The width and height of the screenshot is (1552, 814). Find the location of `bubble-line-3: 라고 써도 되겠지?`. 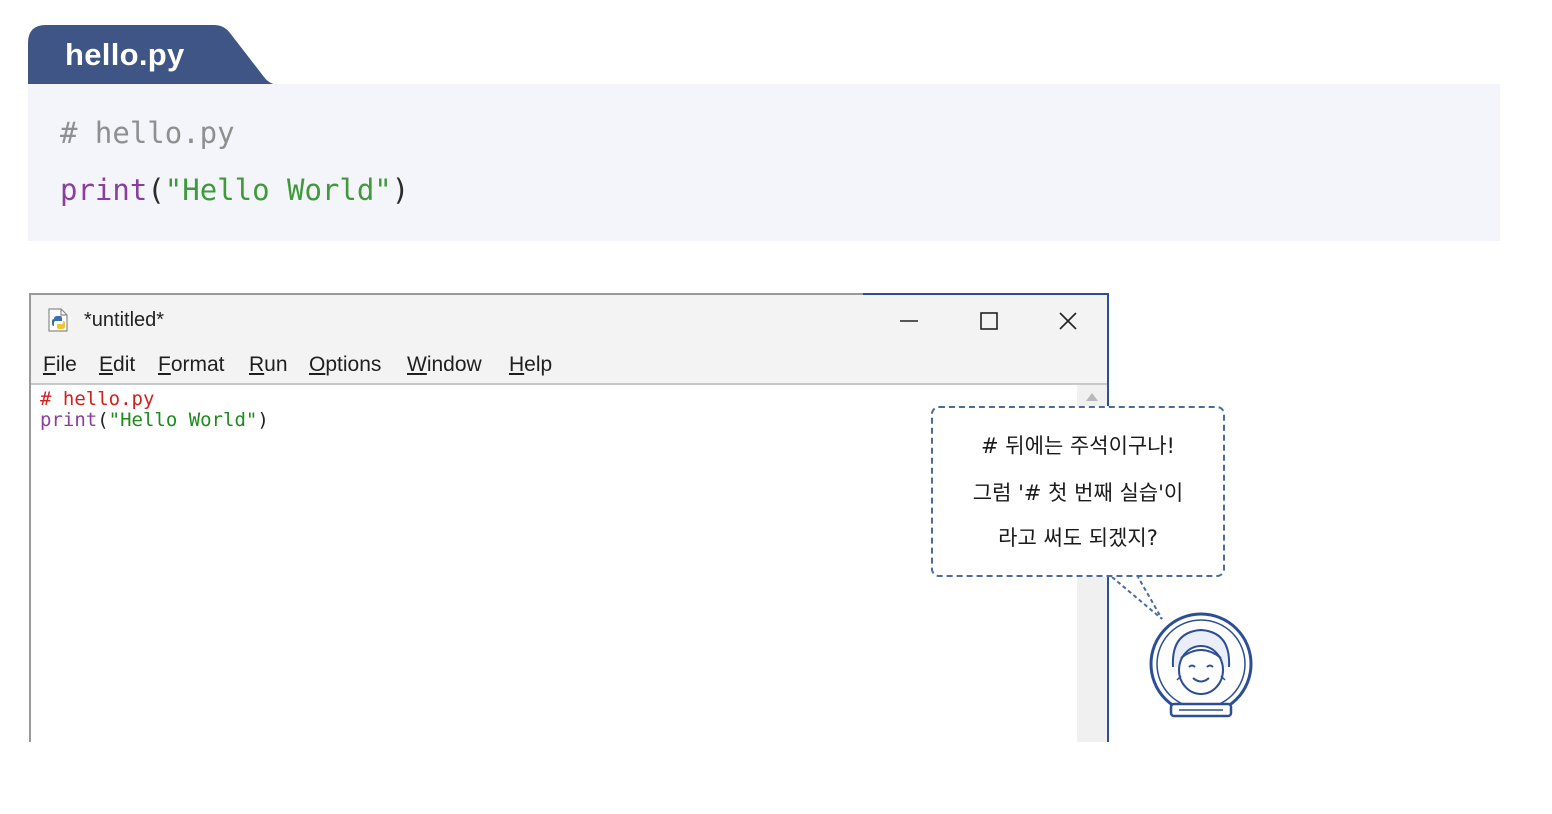

bubble-line-3: 라고 써도 되겠지? is located at coordinates (1078, 538).